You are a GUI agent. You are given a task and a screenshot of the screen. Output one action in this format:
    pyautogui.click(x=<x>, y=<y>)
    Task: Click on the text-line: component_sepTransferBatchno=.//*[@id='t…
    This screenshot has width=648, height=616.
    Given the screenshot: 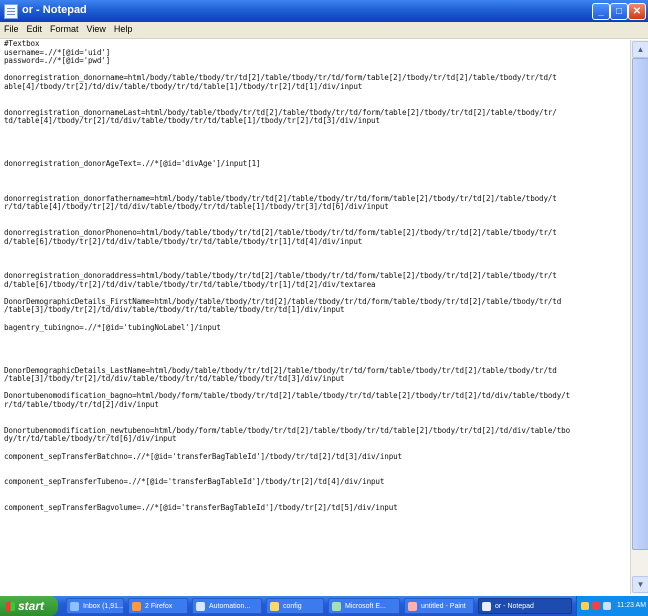 What is the action you would take?
    pyautogui.click(x=203, y=456)
    